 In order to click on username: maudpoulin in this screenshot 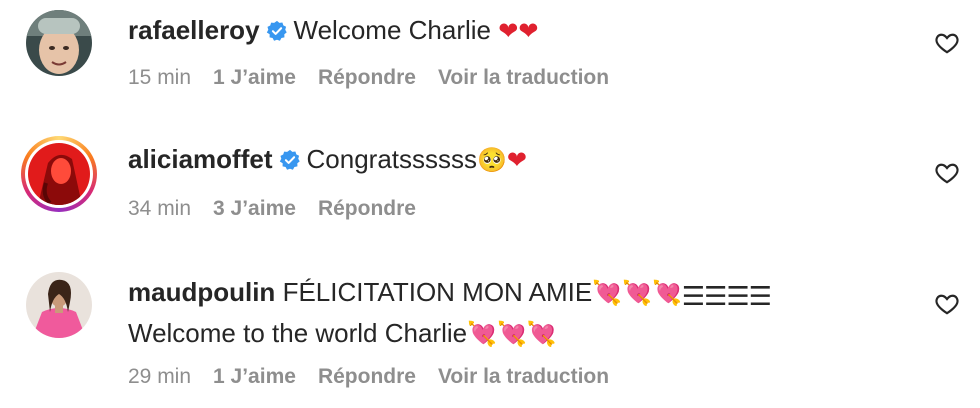, I will do `click(201, 292)`.